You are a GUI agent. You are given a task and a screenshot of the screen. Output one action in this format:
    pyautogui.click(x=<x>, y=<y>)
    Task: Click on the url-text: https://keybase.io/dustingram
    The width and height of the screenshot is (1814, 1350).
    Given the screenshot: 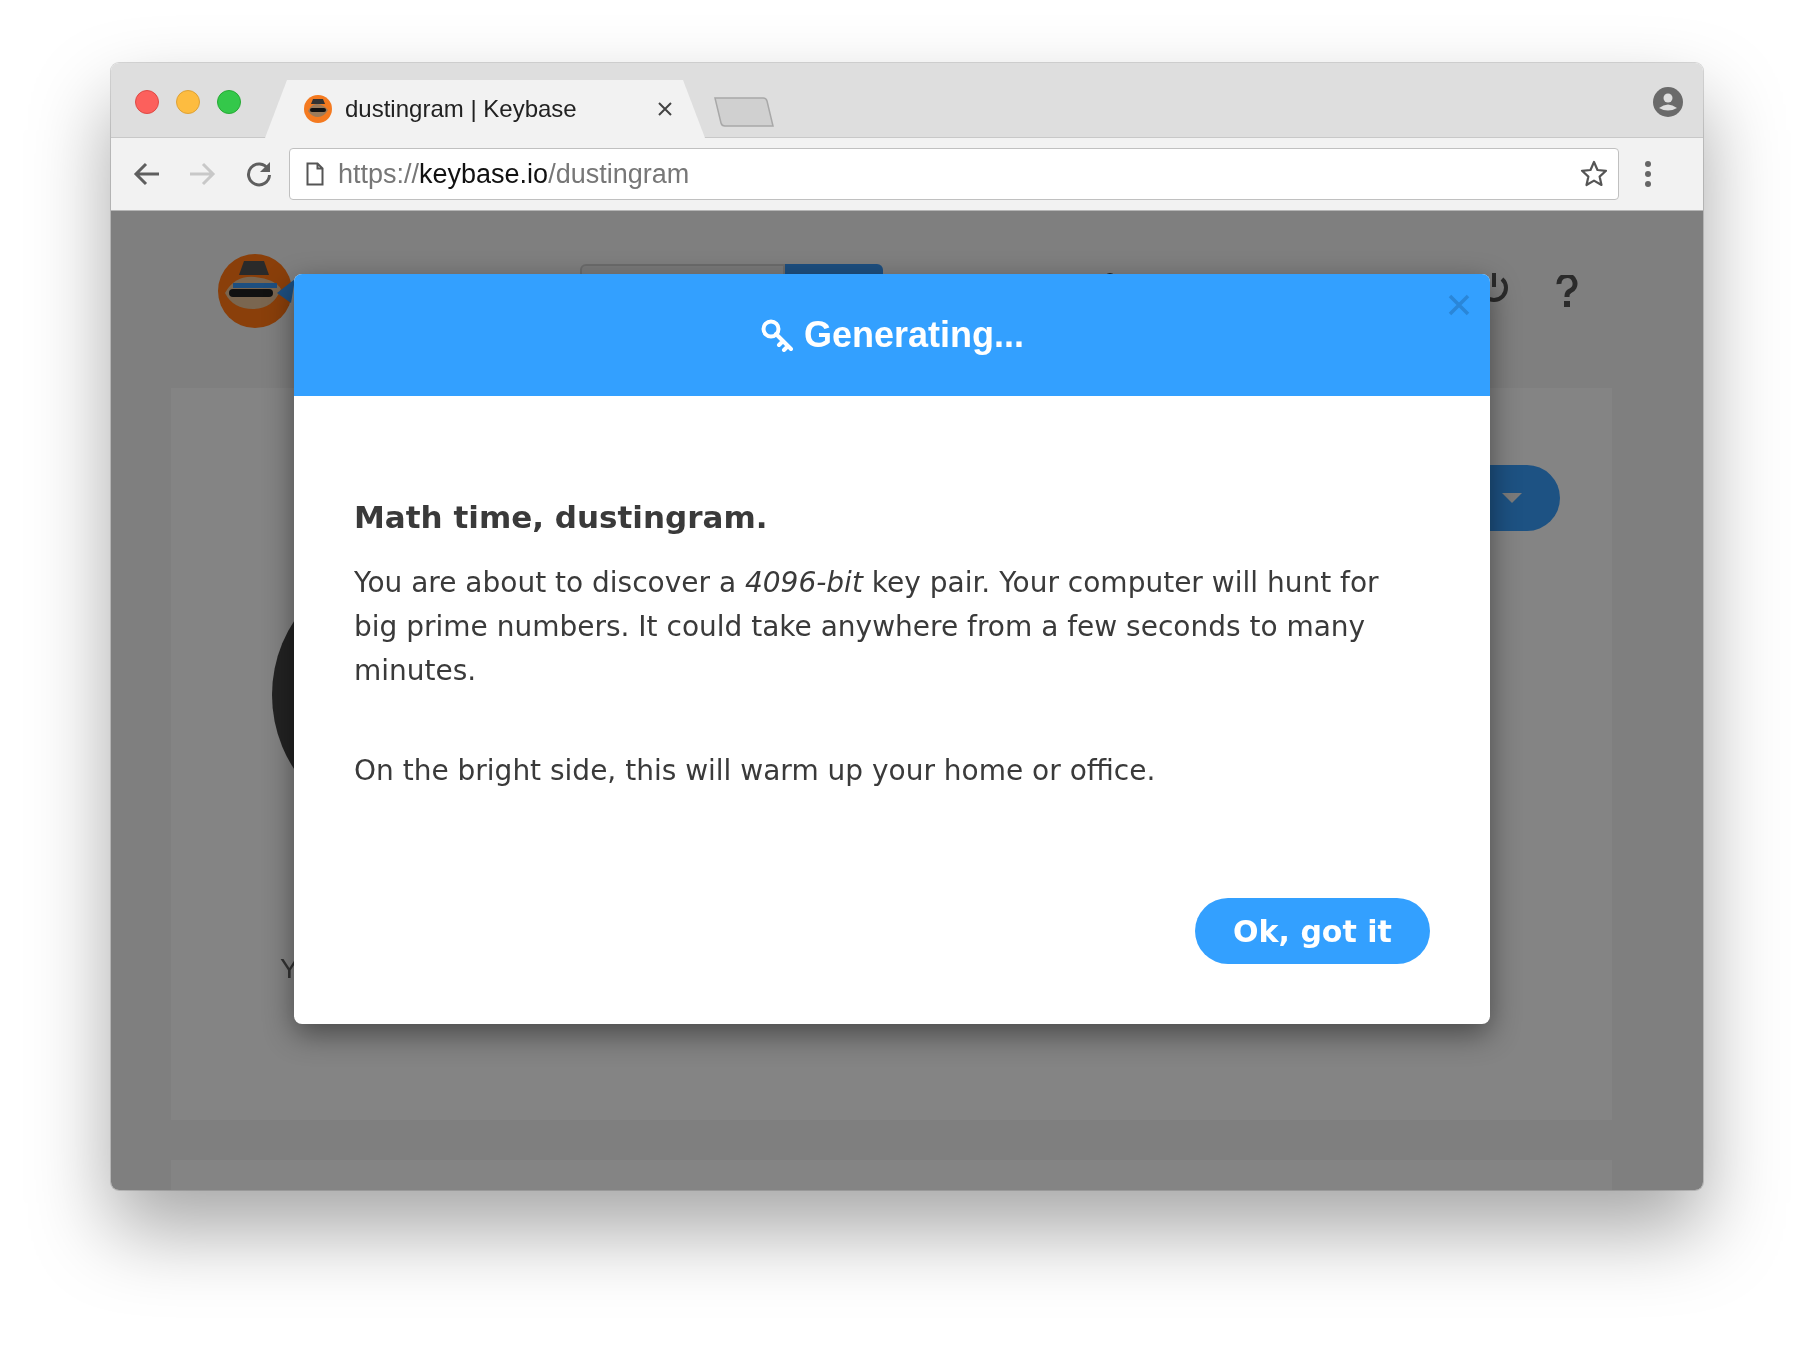 What is the action you would take?
    pyautogui.click(x=514, y=174)
    